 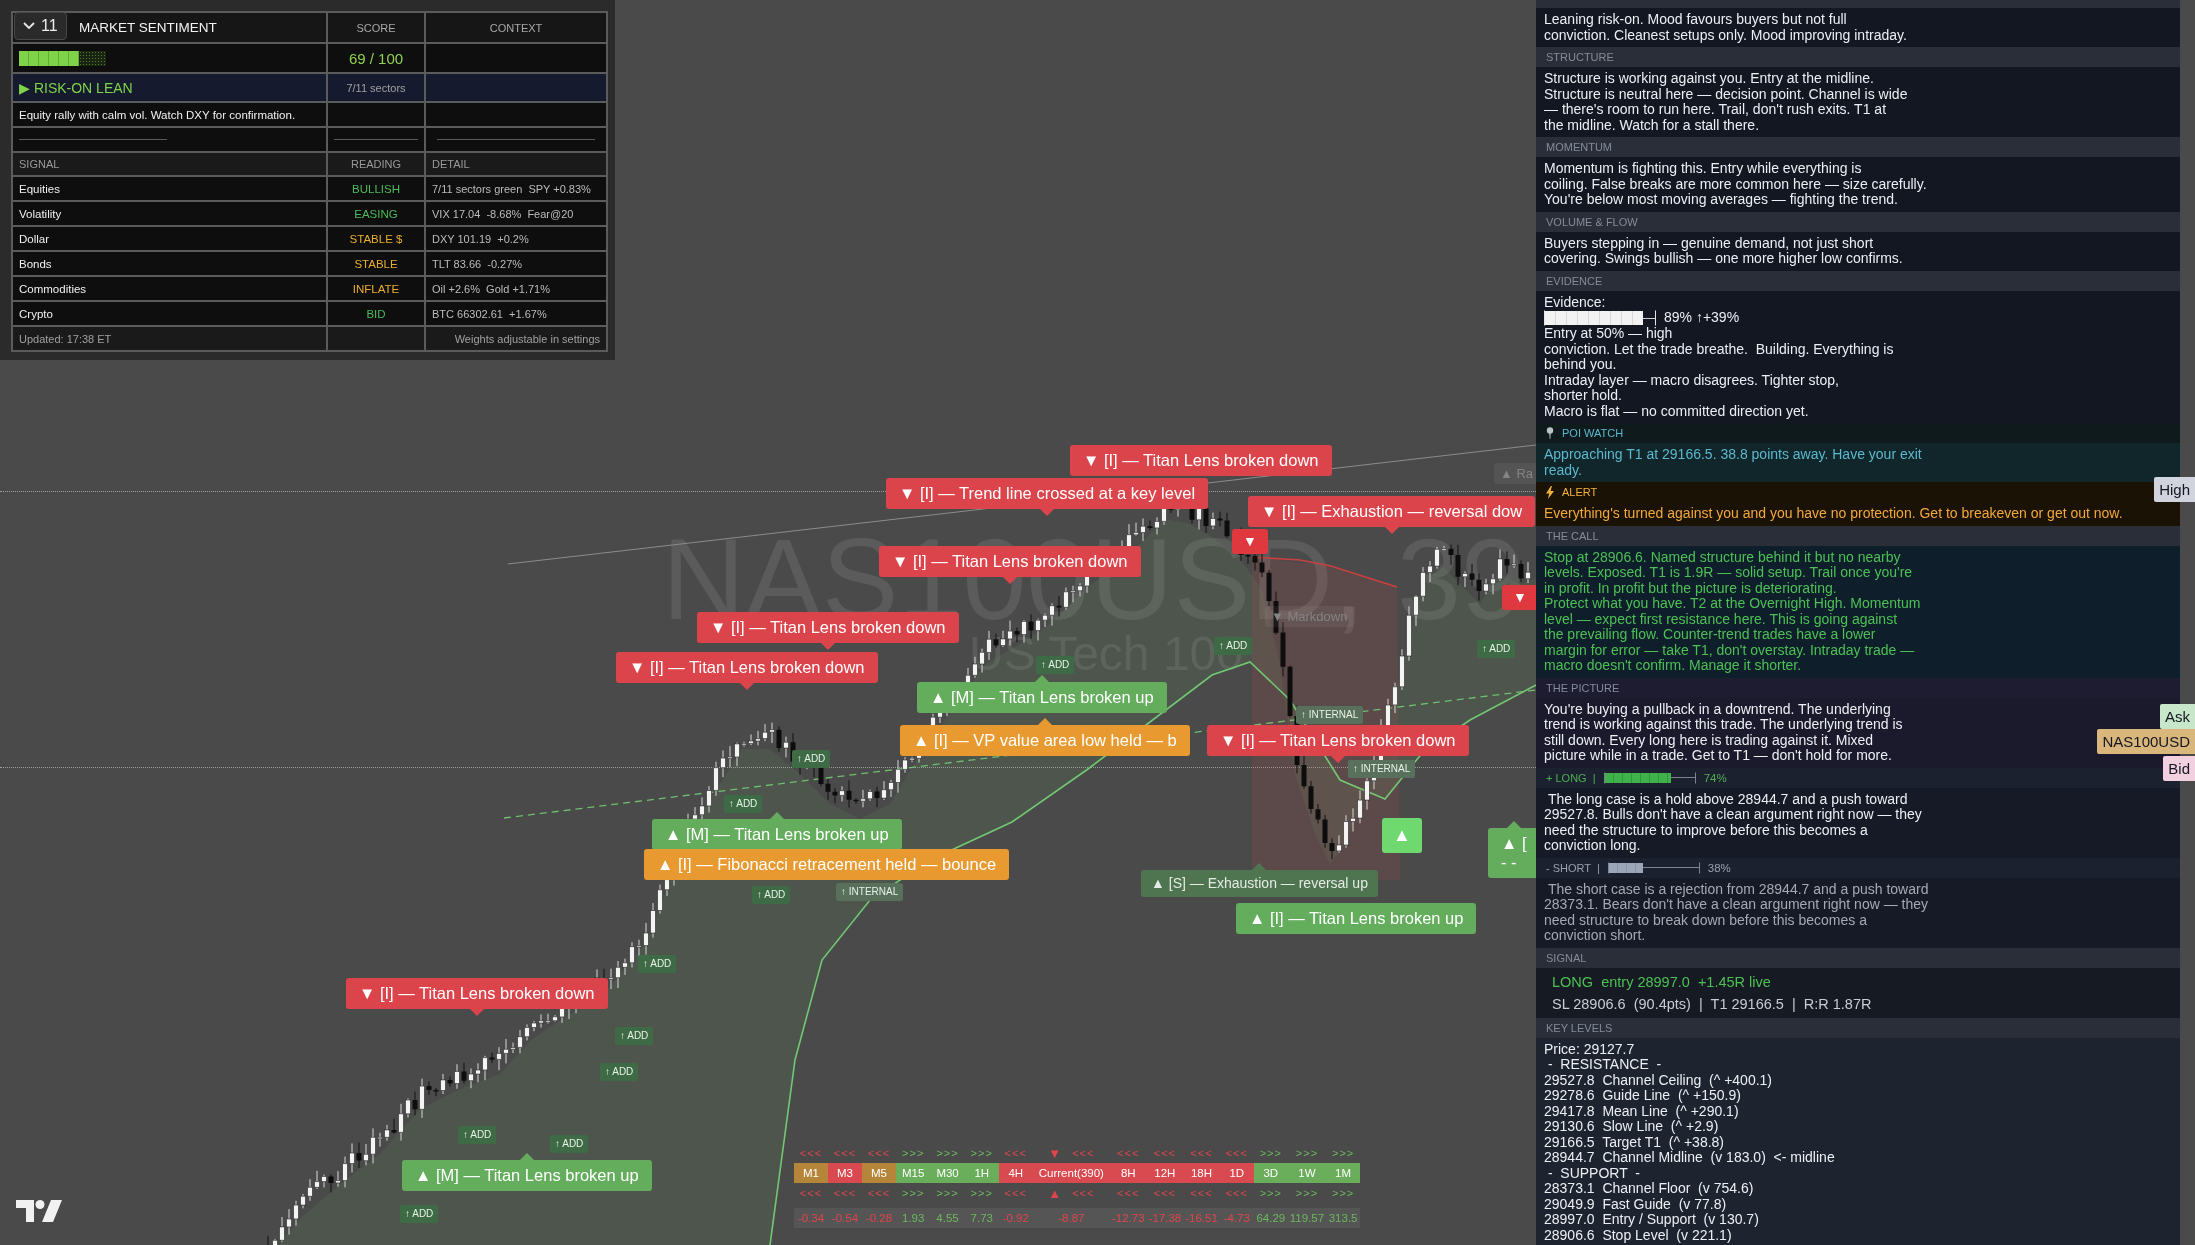 What do you see at coordinates (516, 263) in the screenshot?
I see `signal-detail: TLT 83.66 -0.27%` at bounding box center [516, 263].